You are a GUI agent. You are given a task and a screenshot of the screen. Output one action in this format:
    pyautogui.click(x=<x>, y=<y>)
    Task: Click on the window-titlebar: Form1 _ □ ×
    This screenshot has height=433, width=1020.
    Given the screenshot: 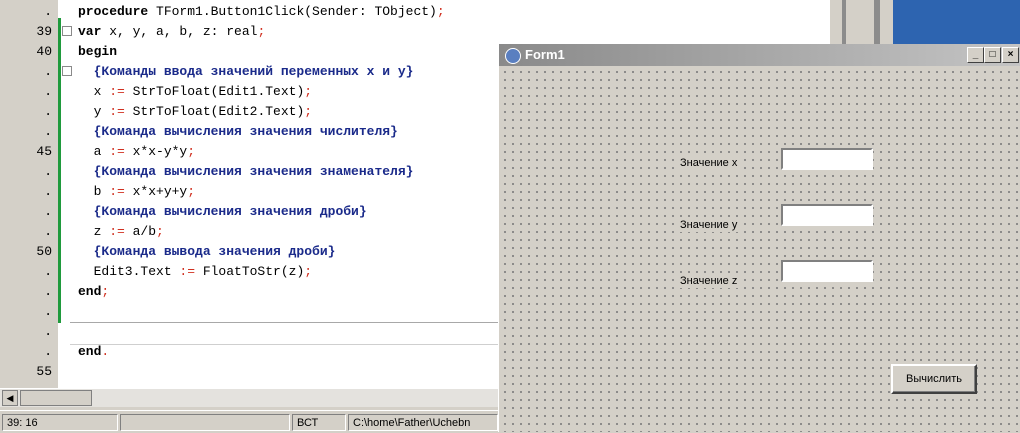 What is the action you would take?
    pyautogui.click(x=759, y=55)
    